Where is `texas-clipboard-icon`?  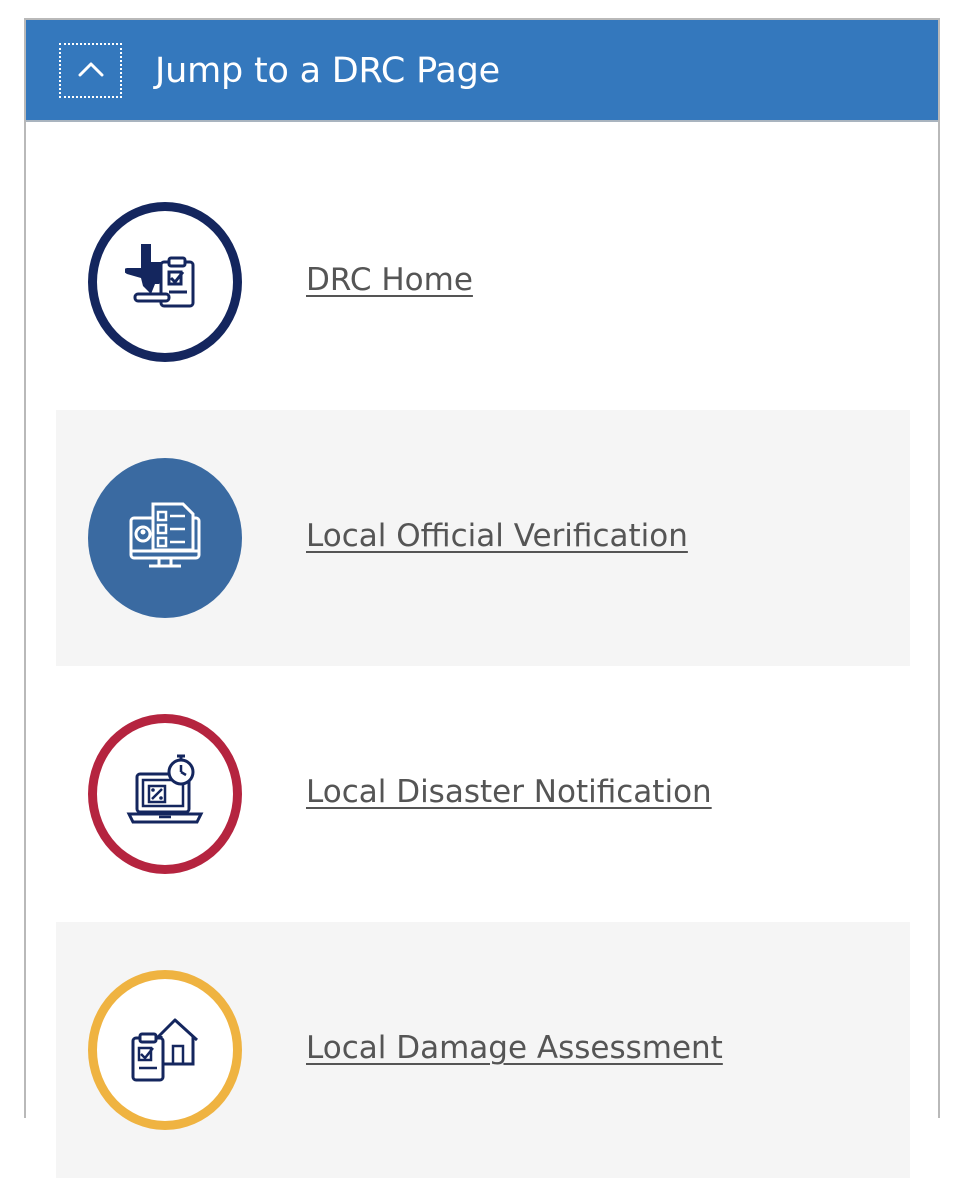 texas-clipboard-icon is located at coordinates (163, 282).